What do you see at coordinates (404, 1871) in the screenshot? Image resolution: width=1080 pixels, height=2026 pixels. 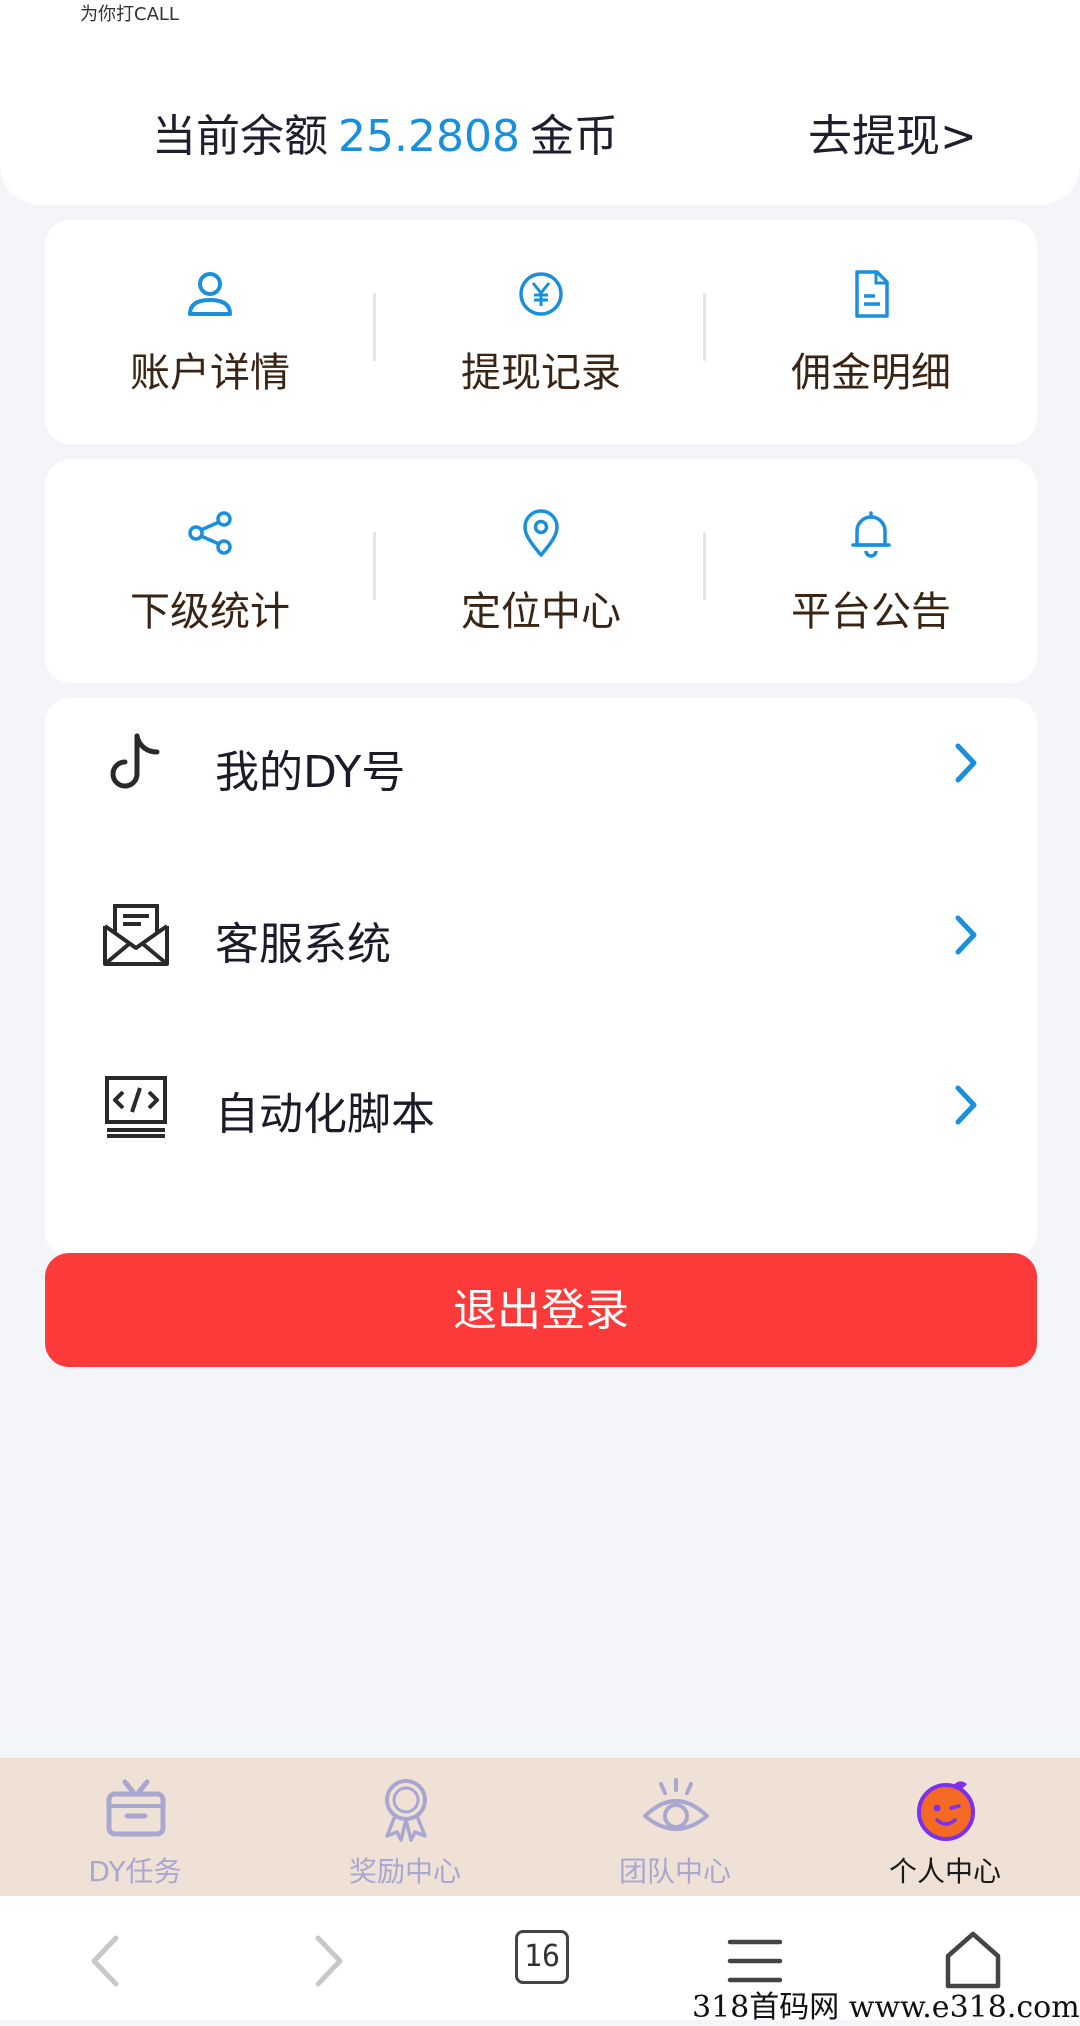 I see `tab-label: 奖励中心` at bounding box center [404, 1871].